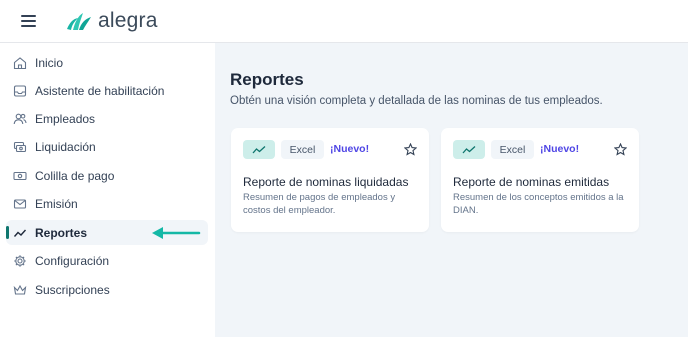 The height and width of the screenshot is (337, 688). Describe the element at coordinates (56, 203) in the screenshot. I see `sidebar-item-label: Emisión` at that location.